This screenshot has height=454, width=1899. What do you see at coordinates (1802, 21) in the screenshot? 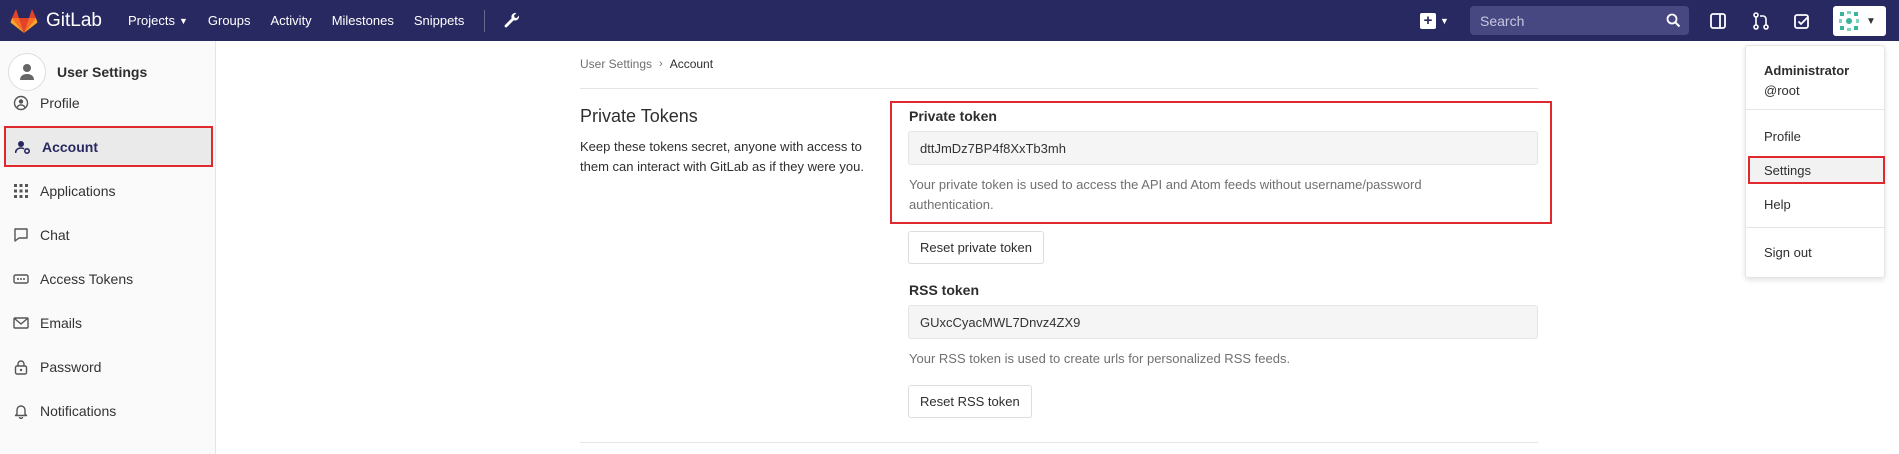
I see `todo-check-icon` at bounding box center [1802, 21].